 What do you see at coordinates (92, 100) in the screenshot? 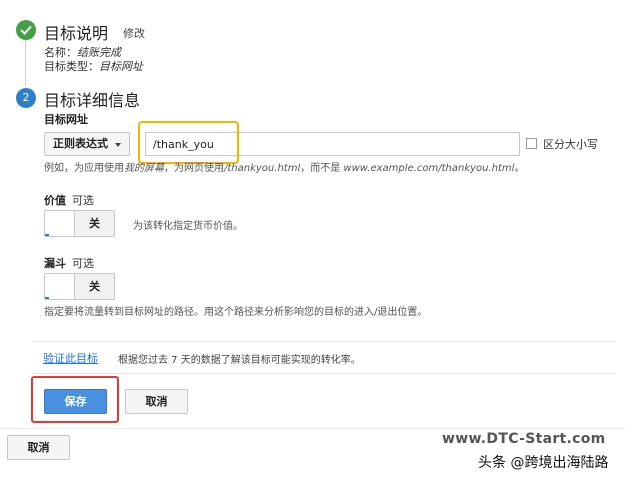
I see `goal-details-title: 目标详细信息` at bounding box center [92, 100].